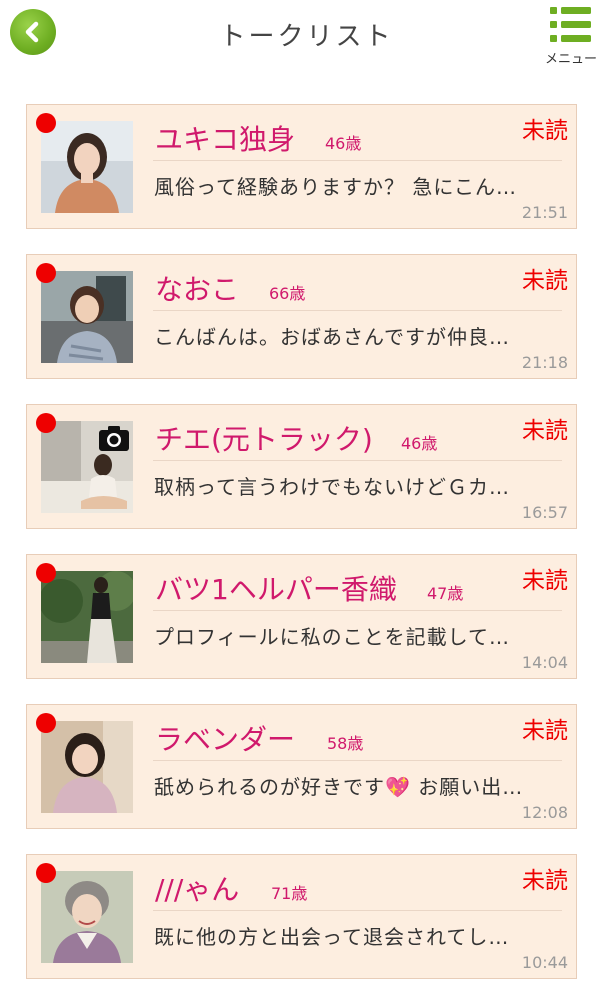 The image size is (613, 989). Describe the element at coordinates (570, 59) in the screenshot. I see `menu-label: メニュー` at that location.